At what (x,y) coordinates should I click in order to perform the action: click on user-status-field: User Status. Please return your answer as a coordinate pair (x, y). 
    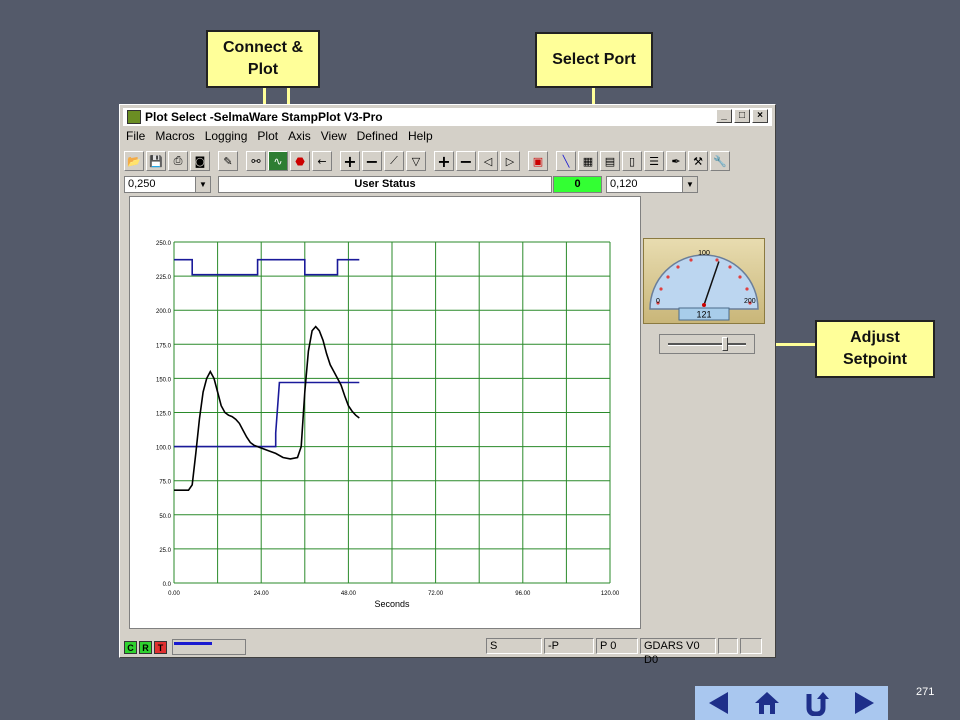
    Looking at the image, I should click on (385, 184).